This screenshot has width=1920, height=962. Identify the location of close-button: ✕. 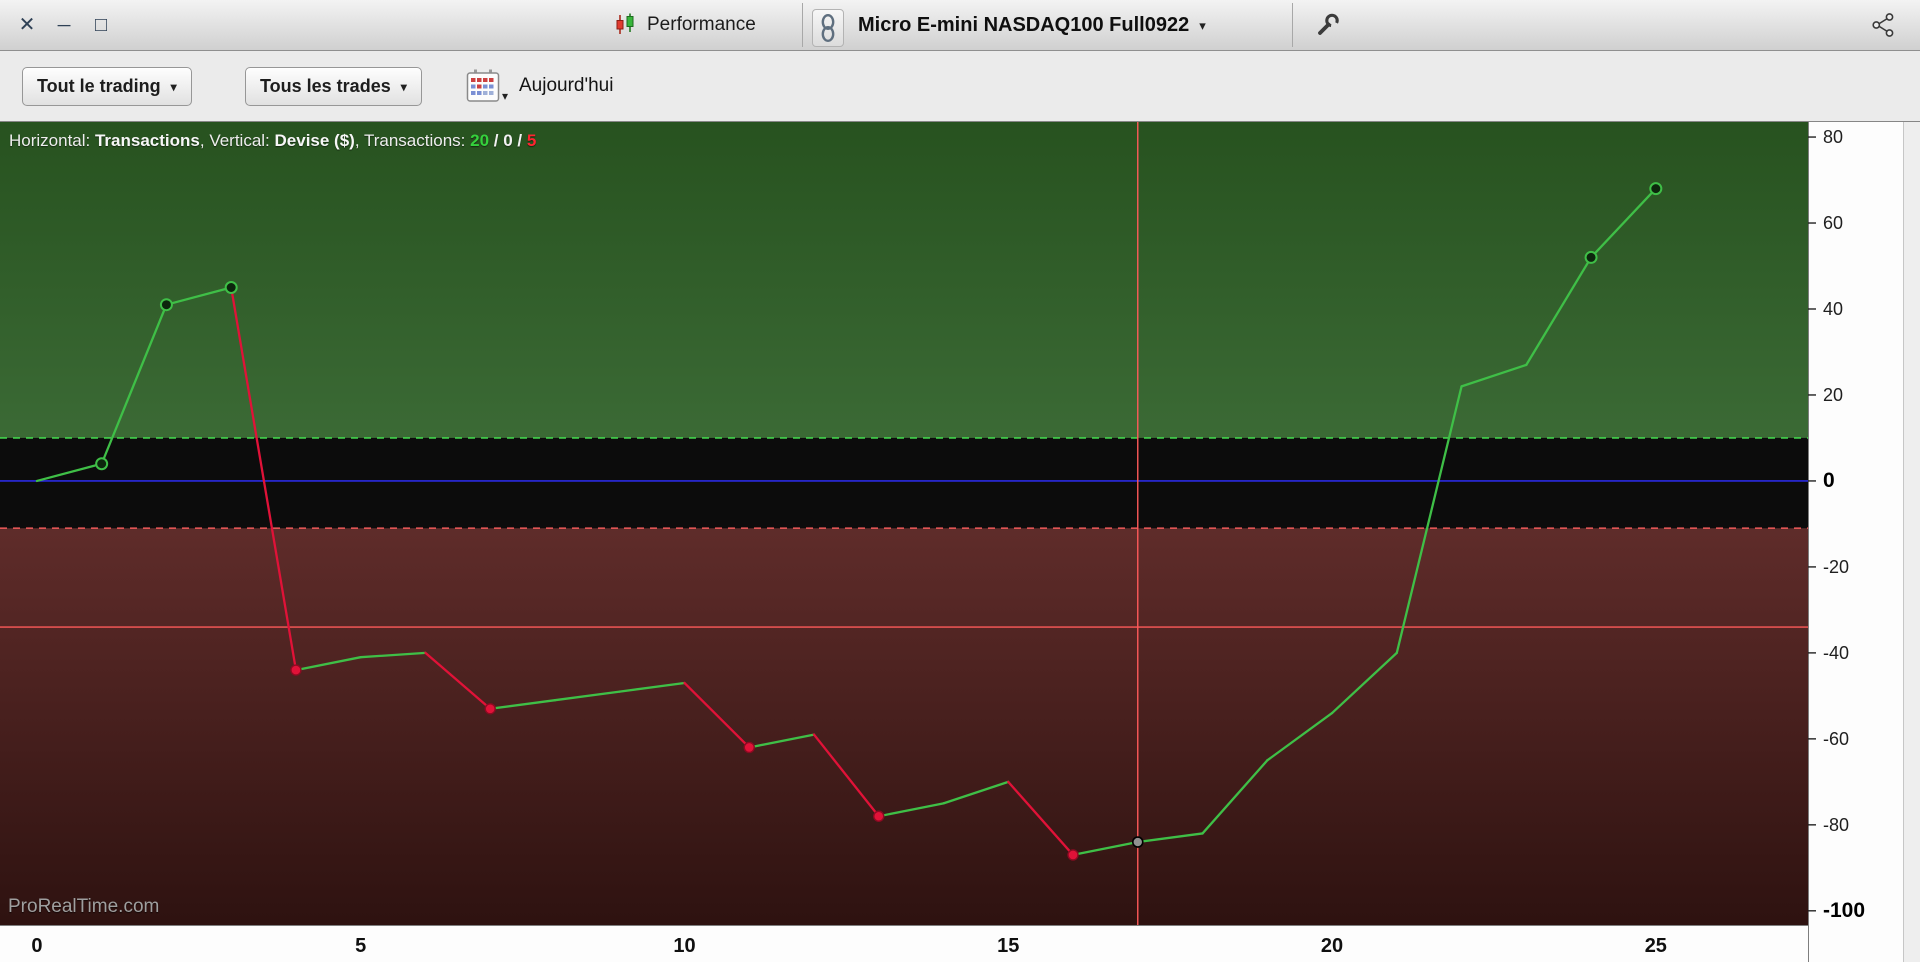
(27, 25).